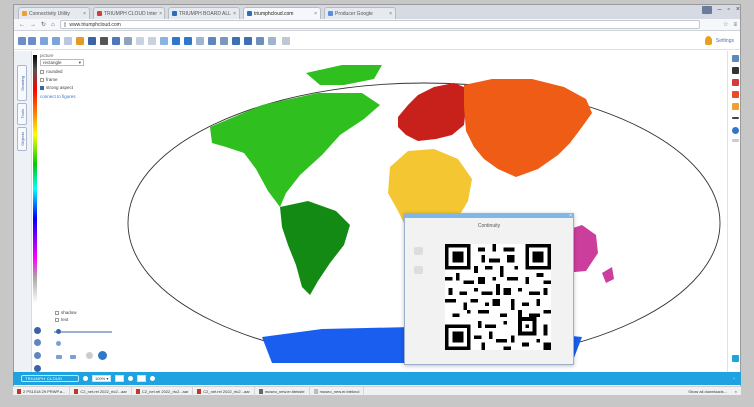 Image resolution: width=754 pixels, height=407 pixels. What do you see at coordinates (728, 10) in the screenshot?
I see `maximize-icon: ▫` at bounding box center [728, 10].